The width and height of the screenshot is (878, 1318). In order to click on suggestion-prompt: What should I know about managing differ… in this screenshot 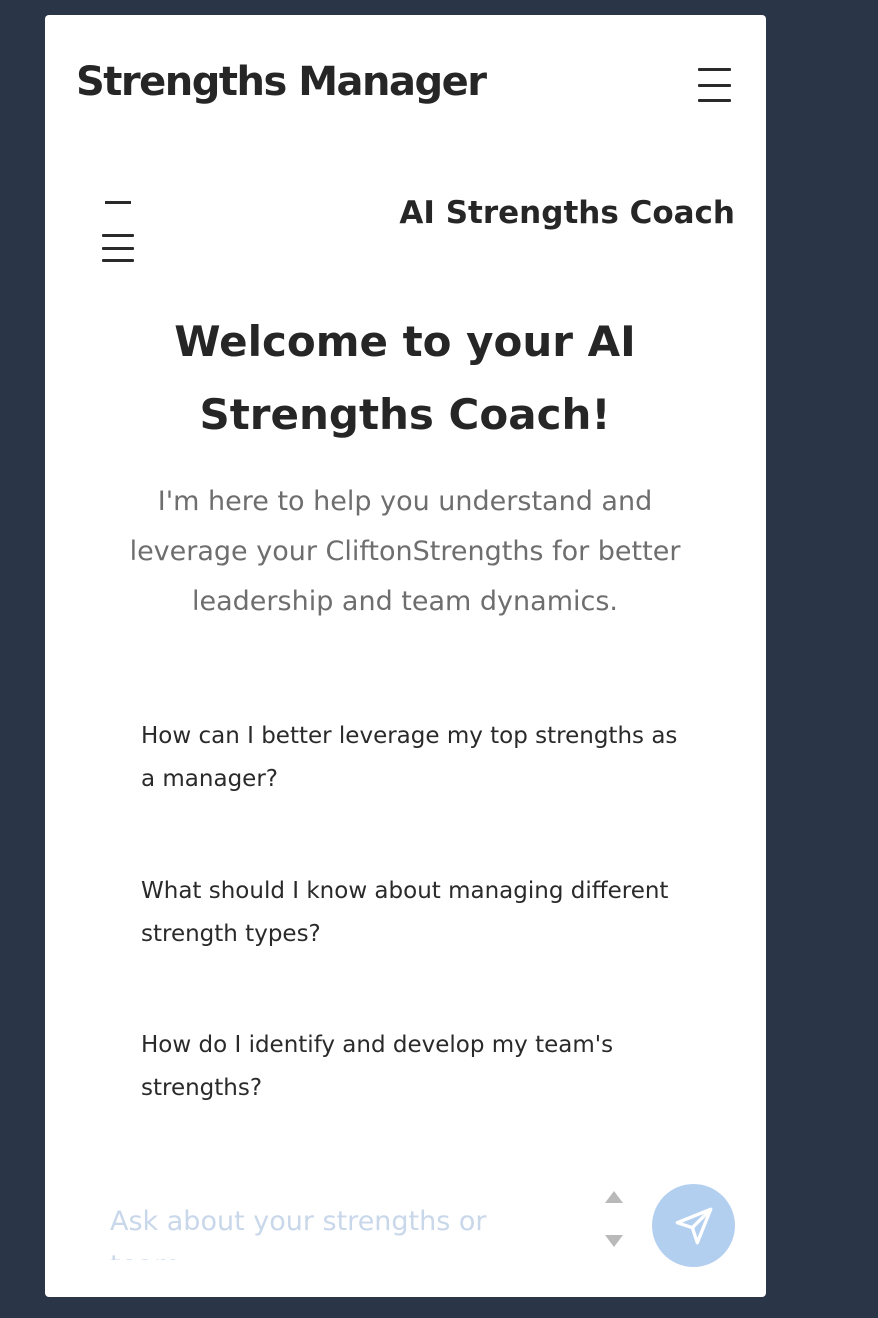, I will do `click(411, 913)`.